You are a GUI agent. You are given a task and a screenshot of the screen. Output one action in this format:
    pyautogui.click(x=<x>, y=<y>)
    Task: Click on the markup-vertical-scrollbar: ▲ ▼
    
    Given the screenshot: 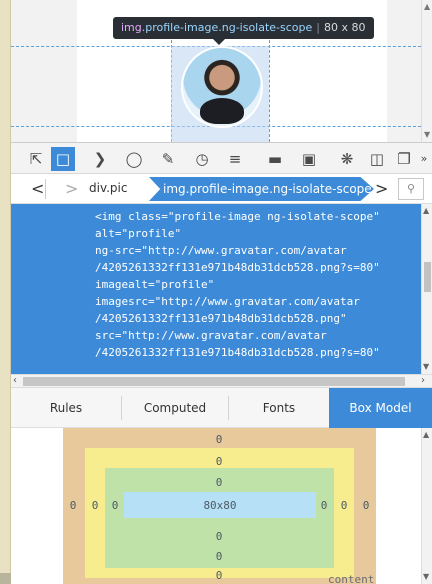 What is the action you would take?
    pyautogui.click(x=426, y=289)
    